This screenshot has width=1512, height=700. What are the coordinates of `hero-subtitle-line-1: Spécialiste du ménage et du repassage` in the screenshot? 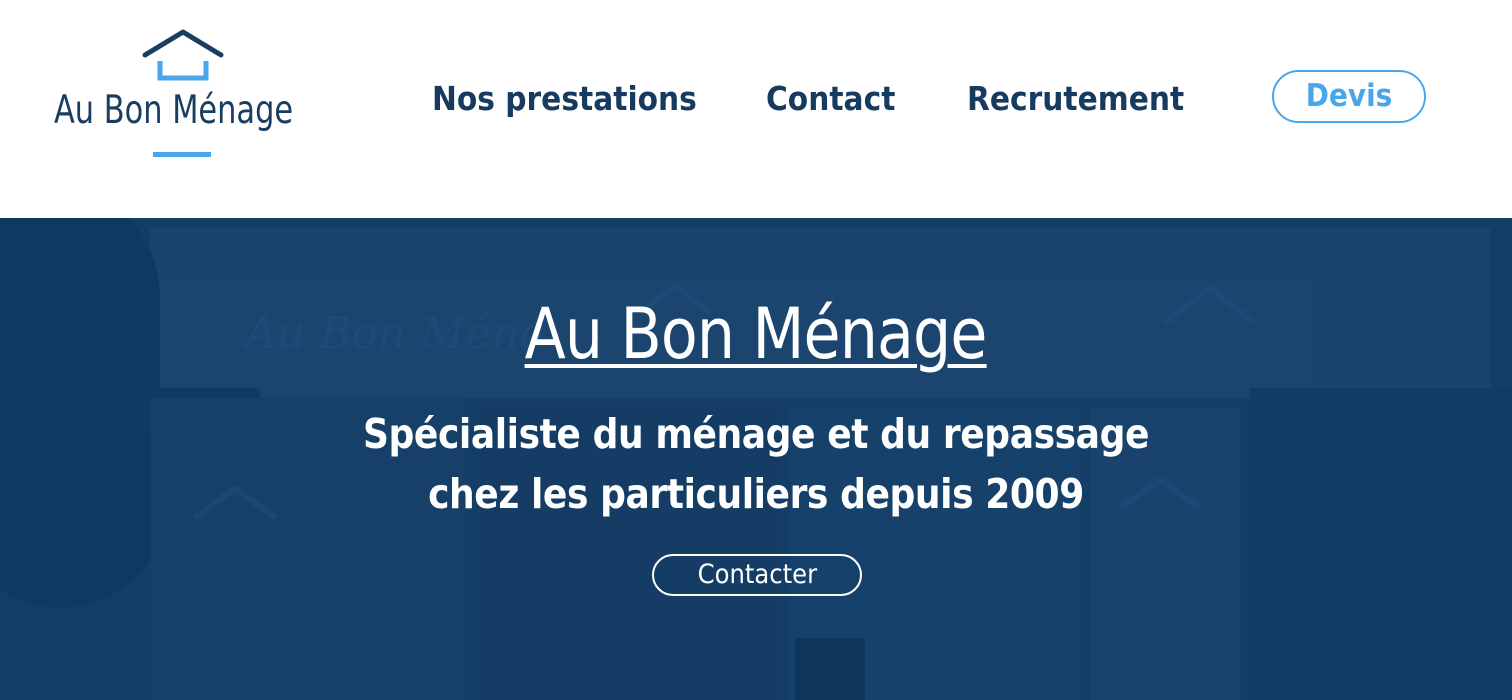 It's located at (756, 434).